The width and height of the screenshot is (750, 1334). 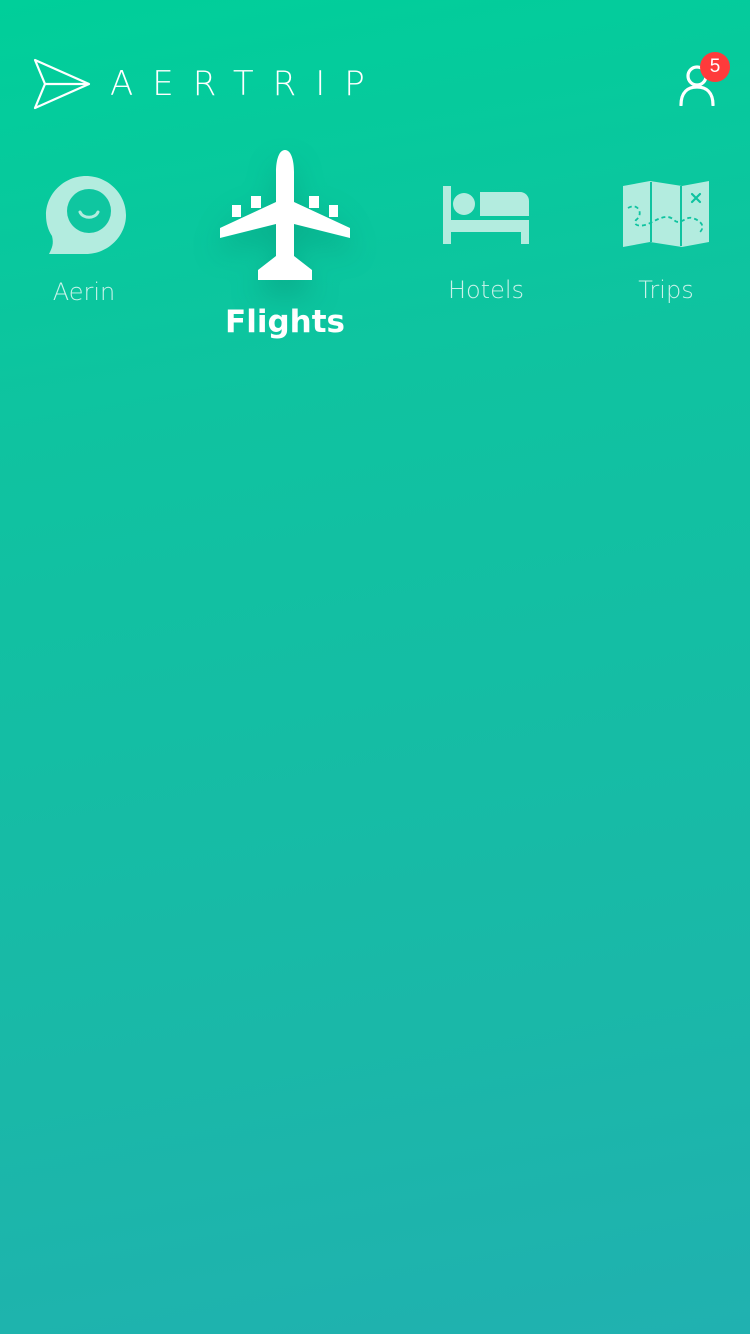 I want to click on brand-name: AERTRIP, so click(x=247, y=84).